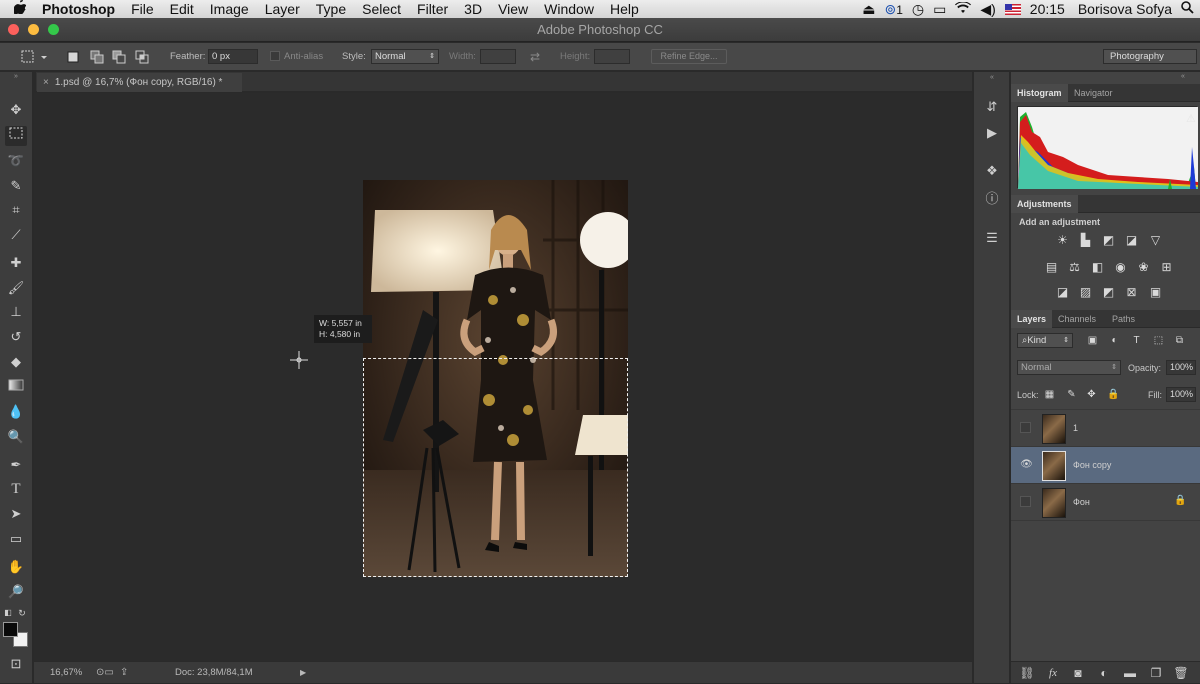 The width and height of the screenshot is (1200, 684). I want to click on levels-icon: ▙, so click(1085, 240).